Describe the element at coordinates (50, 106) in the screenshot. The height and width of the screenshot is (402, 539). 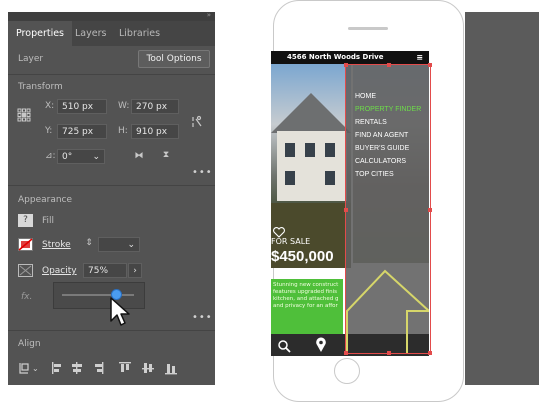
I see `x-label: X:` at that location.